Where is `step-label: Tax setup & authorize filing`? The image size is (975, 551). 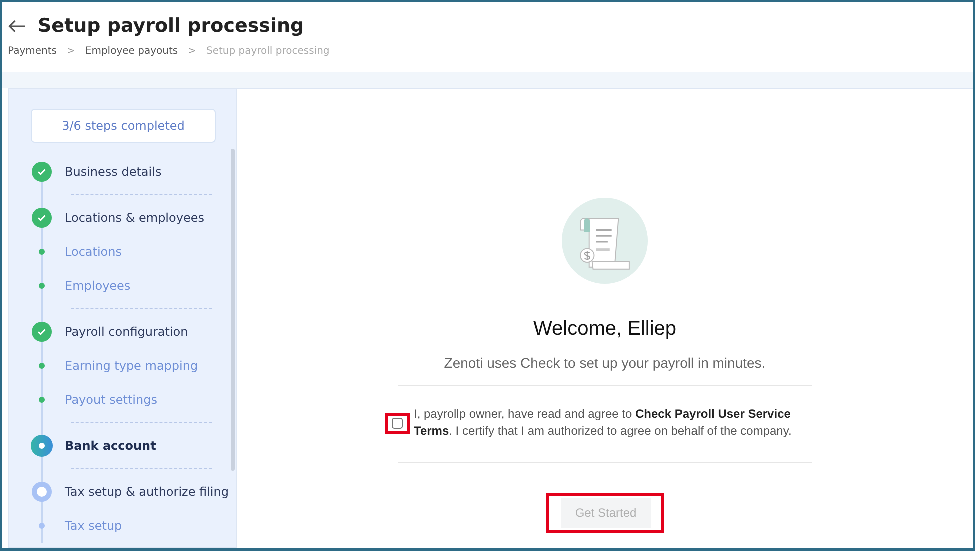
step-label: Tax setup & authorize filing is located at coordinates (147, 492).